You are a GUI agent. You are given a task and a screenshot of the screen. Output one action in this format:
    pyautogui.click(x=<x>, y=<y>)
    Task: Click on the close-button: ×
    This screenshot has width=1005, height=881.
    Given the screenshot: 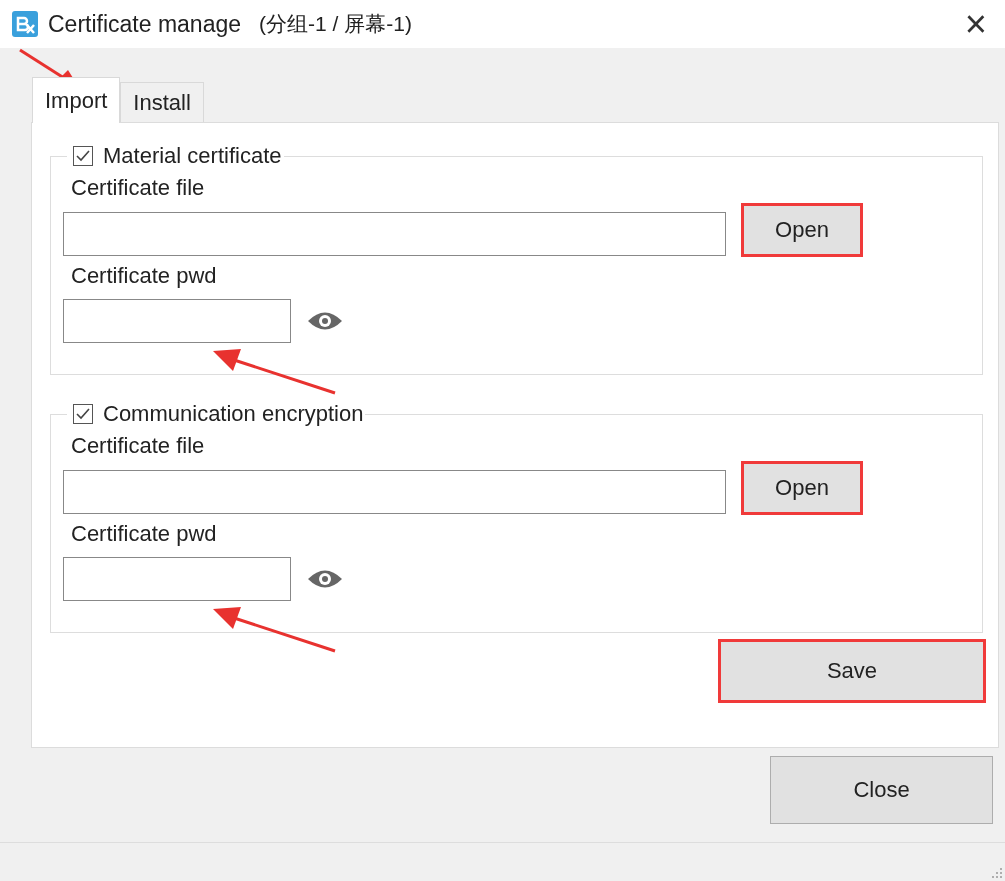 What is the action you would take?
    pyautogui.click(x=975, y=24)
    